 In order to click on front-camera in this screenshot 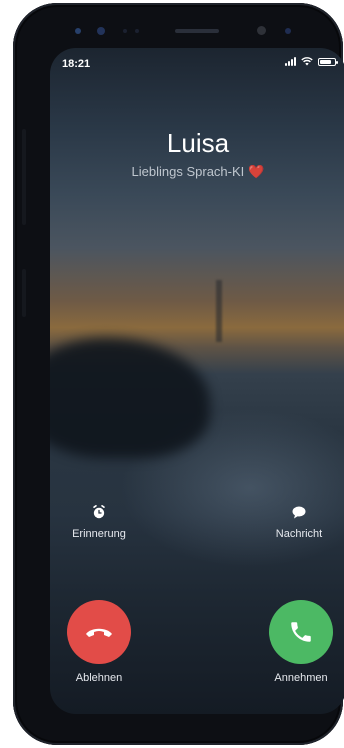, I will do `click(261, 30)`.